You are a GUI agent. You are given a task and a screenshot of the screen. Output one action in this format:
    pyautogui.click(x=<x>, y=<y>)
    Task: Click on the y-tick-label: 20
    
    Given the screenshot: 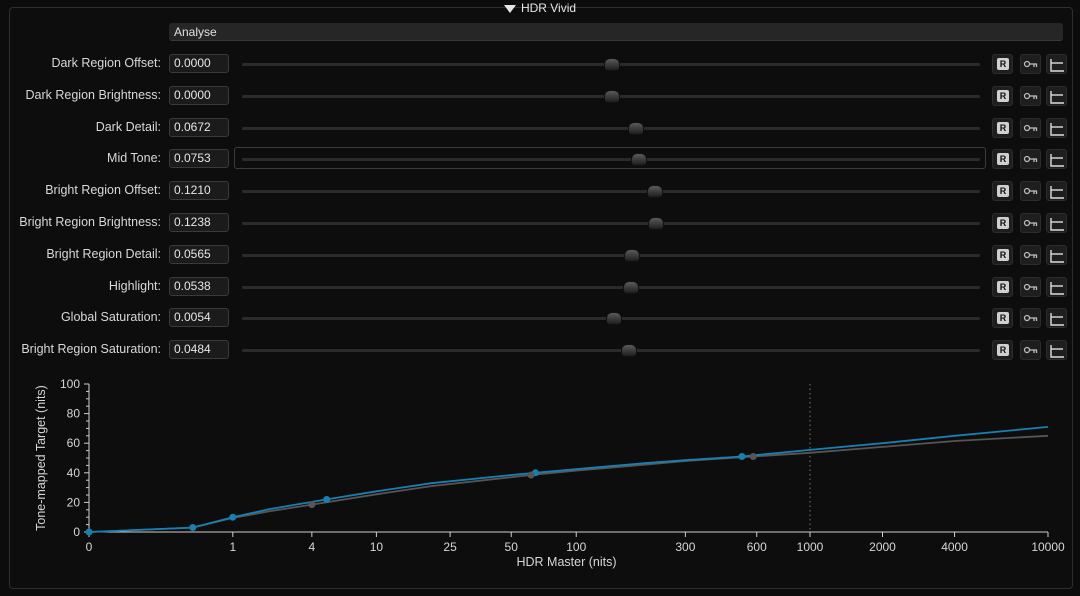 What is the action you would take?
    pyautogui.click(x=74, y=502)
    